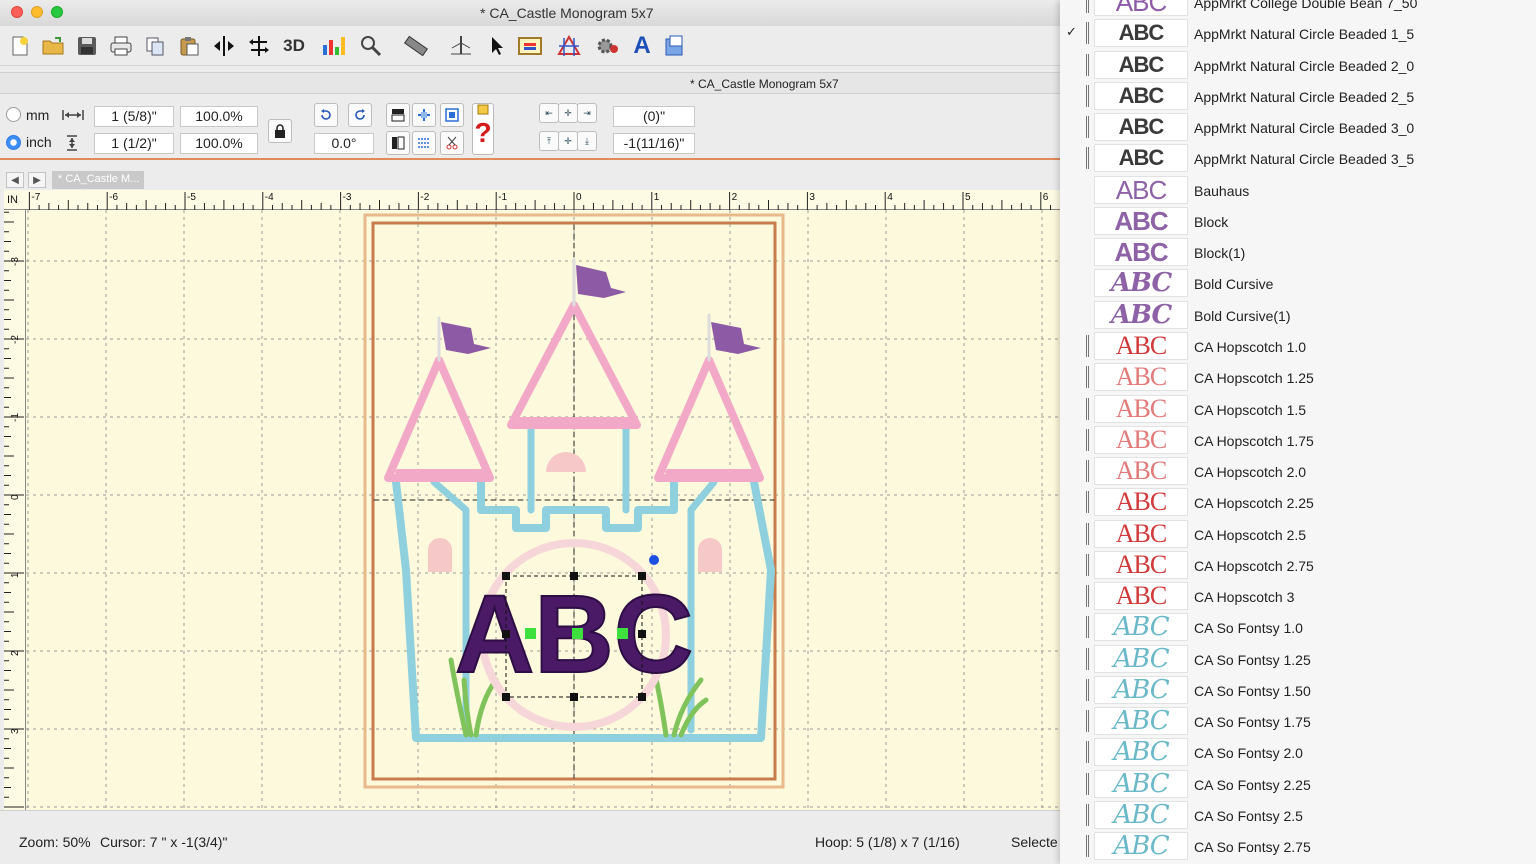 Image resolution: width=1536 pixels, height=864 pixels. Describe the element at coordinates (155, 46) in the screenshot. I see `copy-icon` at that location.